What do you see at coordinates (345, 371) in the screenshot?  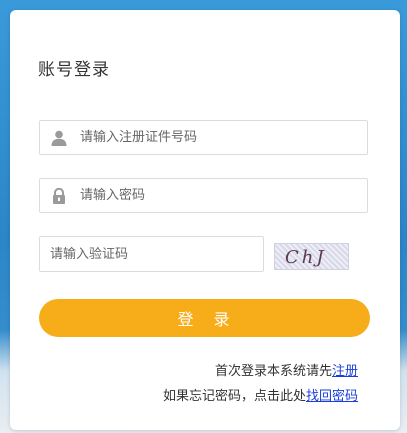 I see `register-link: 注册` at bounding box center [345, 371].